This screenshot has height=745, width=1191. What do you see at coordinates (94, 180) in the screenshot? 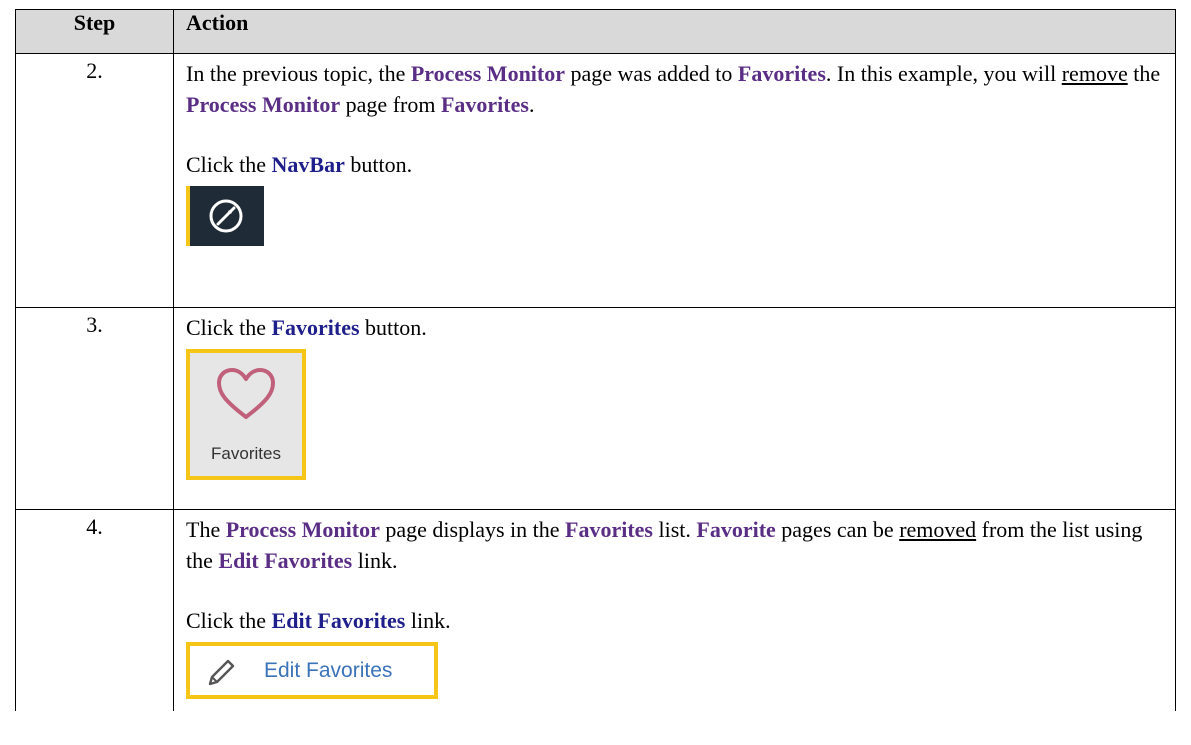
I see `step-number: 2.` at bounding box center [94, 180].